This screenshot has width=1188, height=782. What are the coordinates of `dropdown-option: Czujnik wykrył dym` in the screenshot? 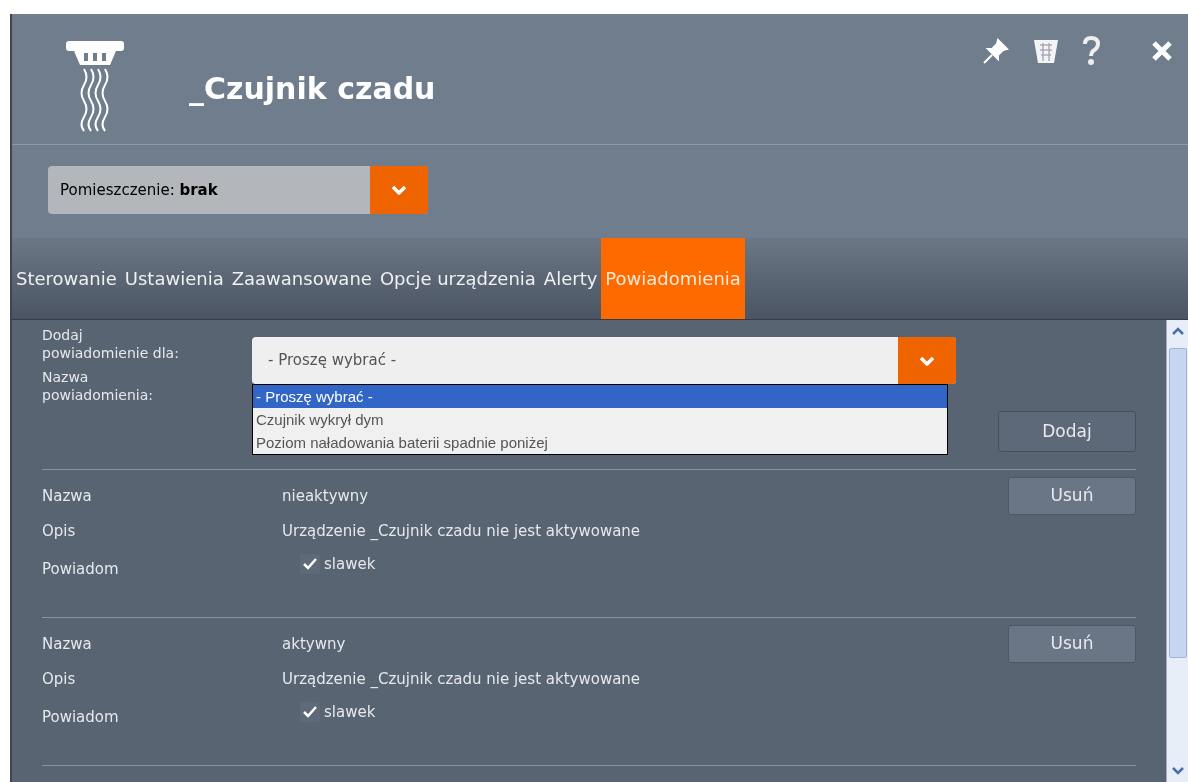 It's located at (600, 419).